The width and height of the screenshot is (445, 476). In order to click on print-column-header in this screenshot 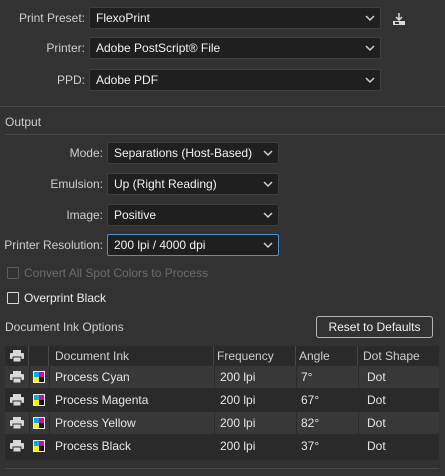, I will do `click(17, 356)`.